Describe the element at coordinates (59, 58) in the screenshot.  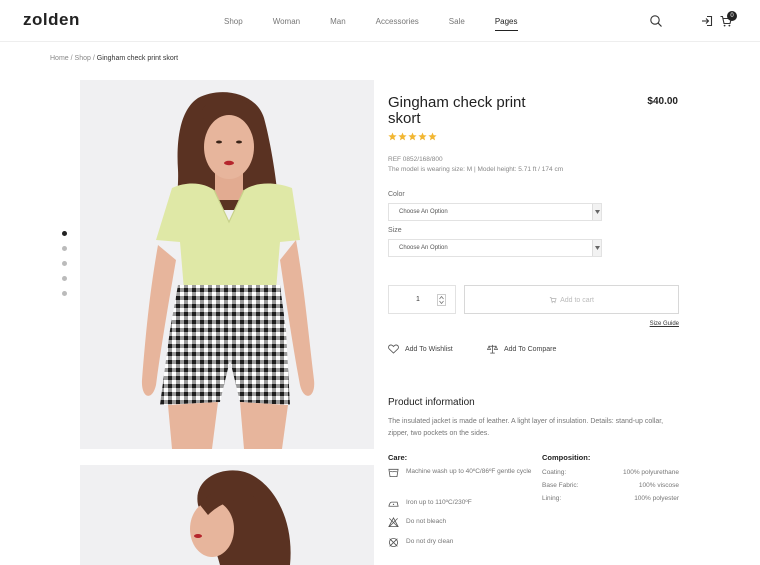
I see `breadcrumb-home: Home` at that location.